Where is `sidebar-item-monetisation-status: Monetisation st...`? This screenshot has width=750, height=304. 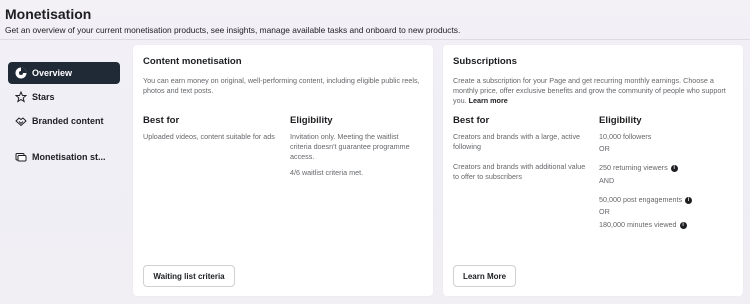
sidebar-item-monetisation-status: Monetisation st... is located at coordinates (64, 157).